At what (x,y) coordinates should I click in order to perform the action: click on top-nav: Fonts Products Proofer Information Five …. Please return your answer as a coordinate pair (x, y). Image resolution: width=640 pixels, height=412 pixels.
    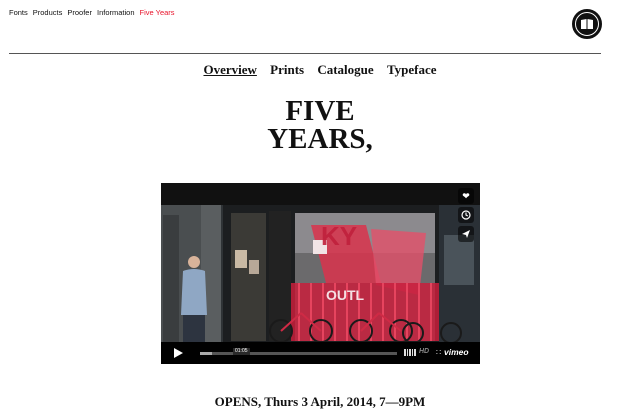
    Looking at the image, I should click on (92, 12).